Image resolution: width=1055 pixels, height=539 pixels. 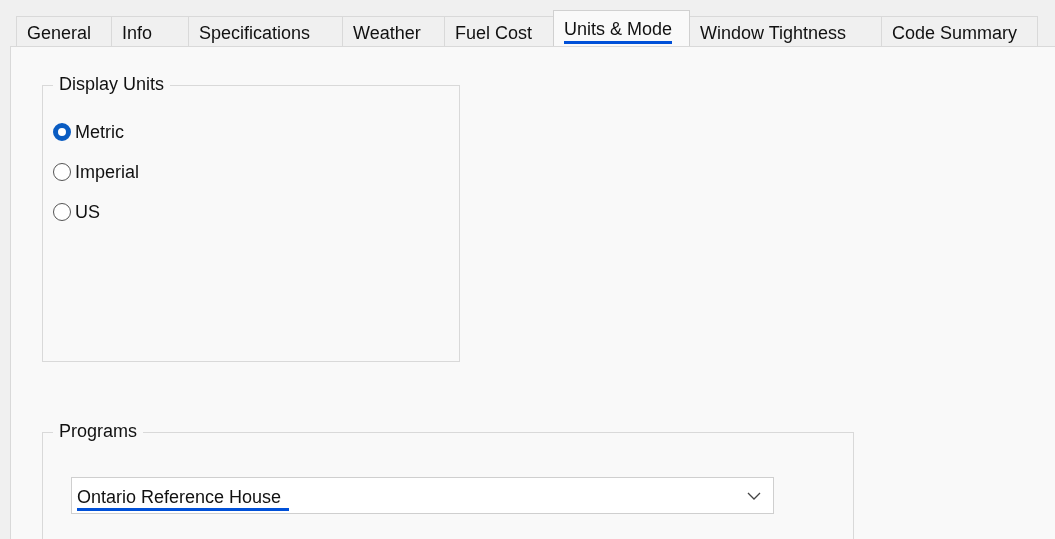 What do you see at coordinates (754, 495) in the screenshot?
I see `chevron-down-icon` at bounding box center [754, 495].